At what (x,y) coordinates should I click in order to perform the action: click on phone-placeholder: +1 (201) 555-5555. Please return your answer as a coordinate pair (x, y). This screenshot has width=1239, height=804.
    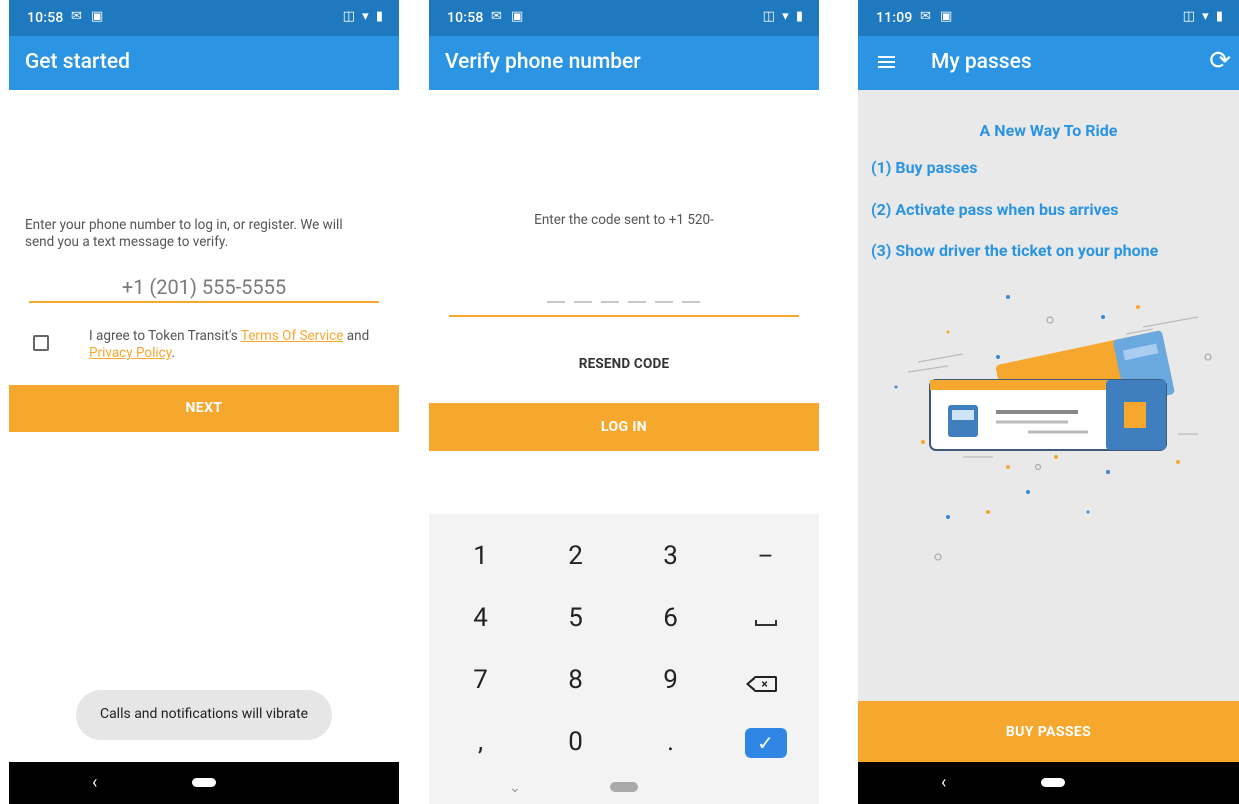
    Looking at the image, I should click on (204, 287).